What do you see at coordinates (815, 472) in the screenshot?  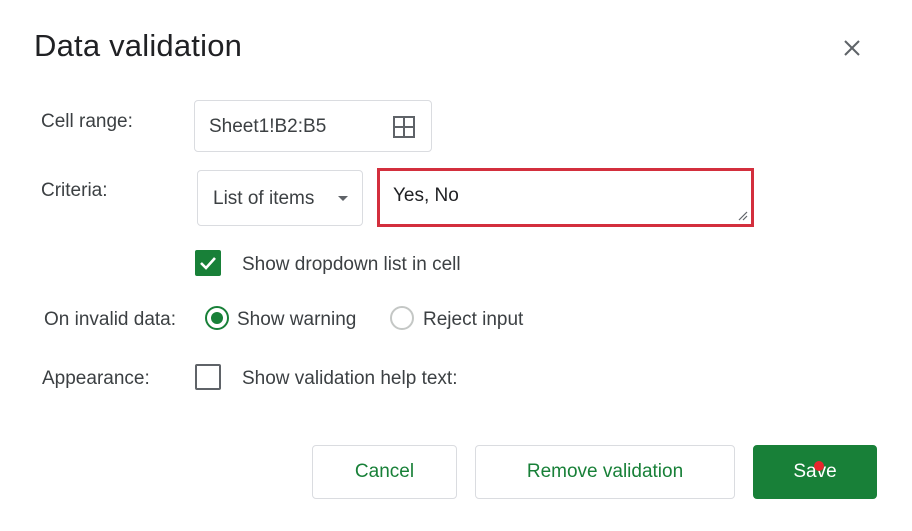 I see `save-button: Save` at bounding box center [815, 472].